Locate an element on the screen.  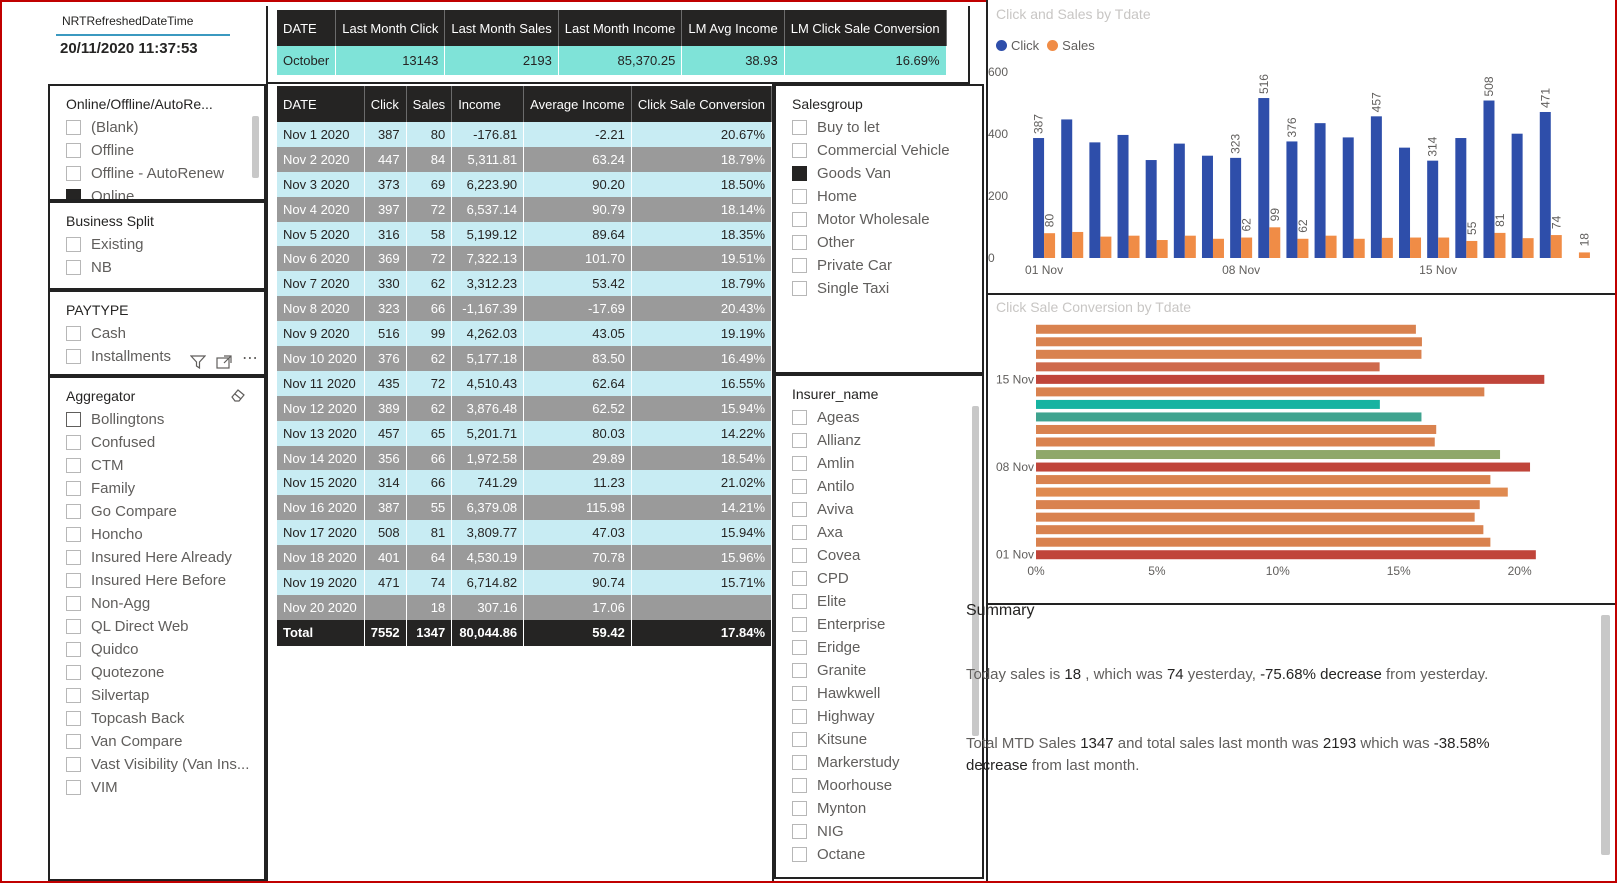
slicer-item: Hawkwell is located at coordinates (879, 693).